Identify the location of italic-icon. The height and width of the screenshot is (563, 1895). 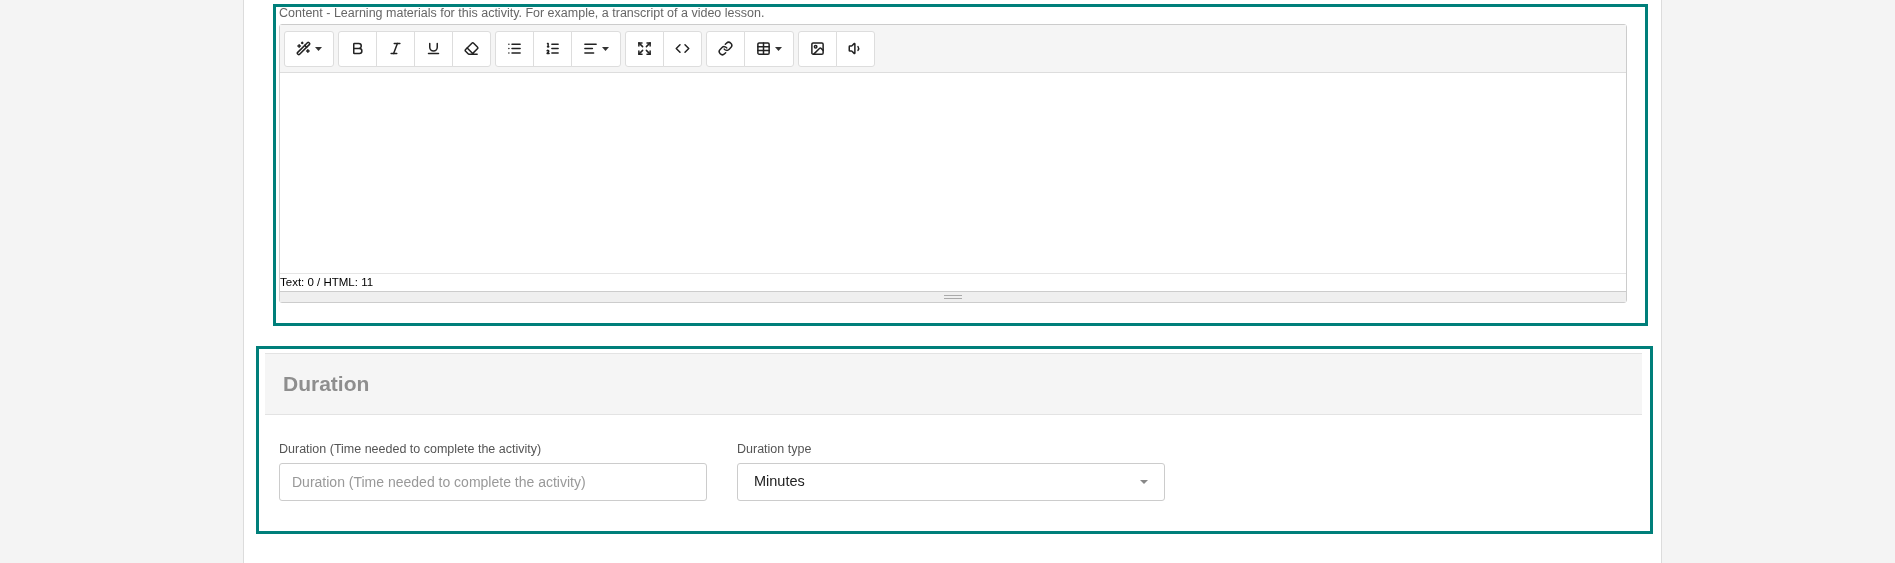
(395, 48).